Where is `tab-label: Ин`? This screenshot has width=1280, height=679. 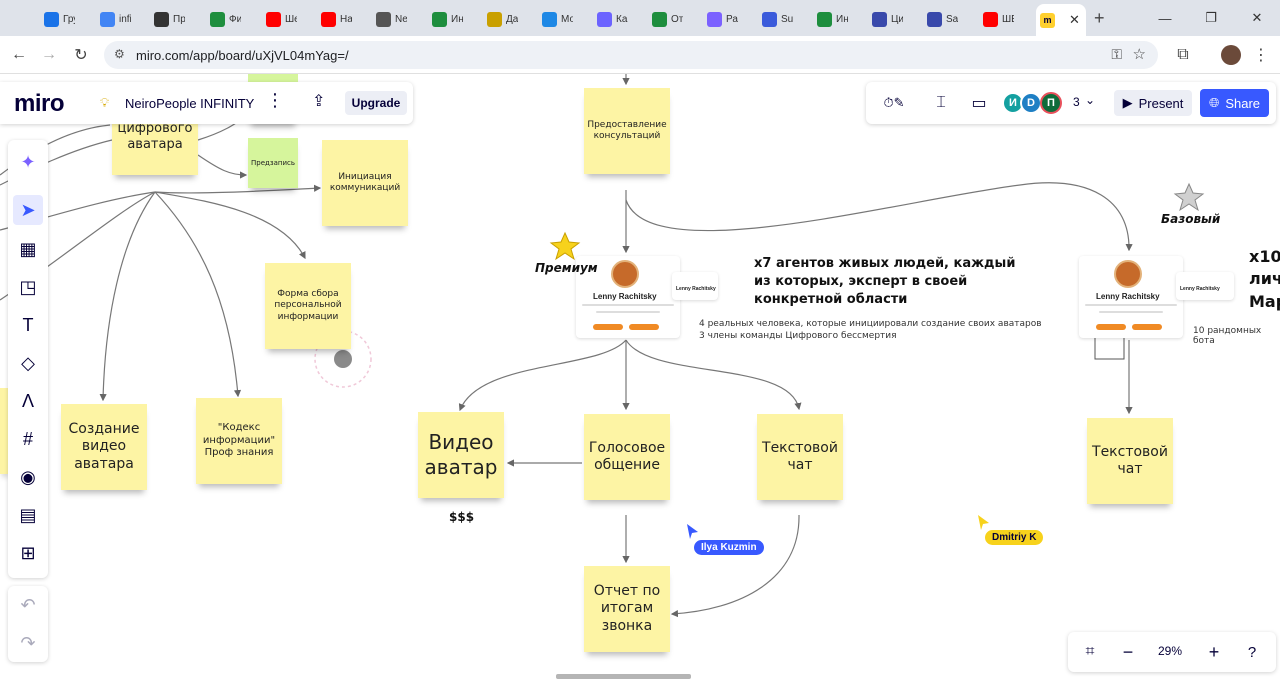 tab-label: Ин is located at coordinates (842, 19).